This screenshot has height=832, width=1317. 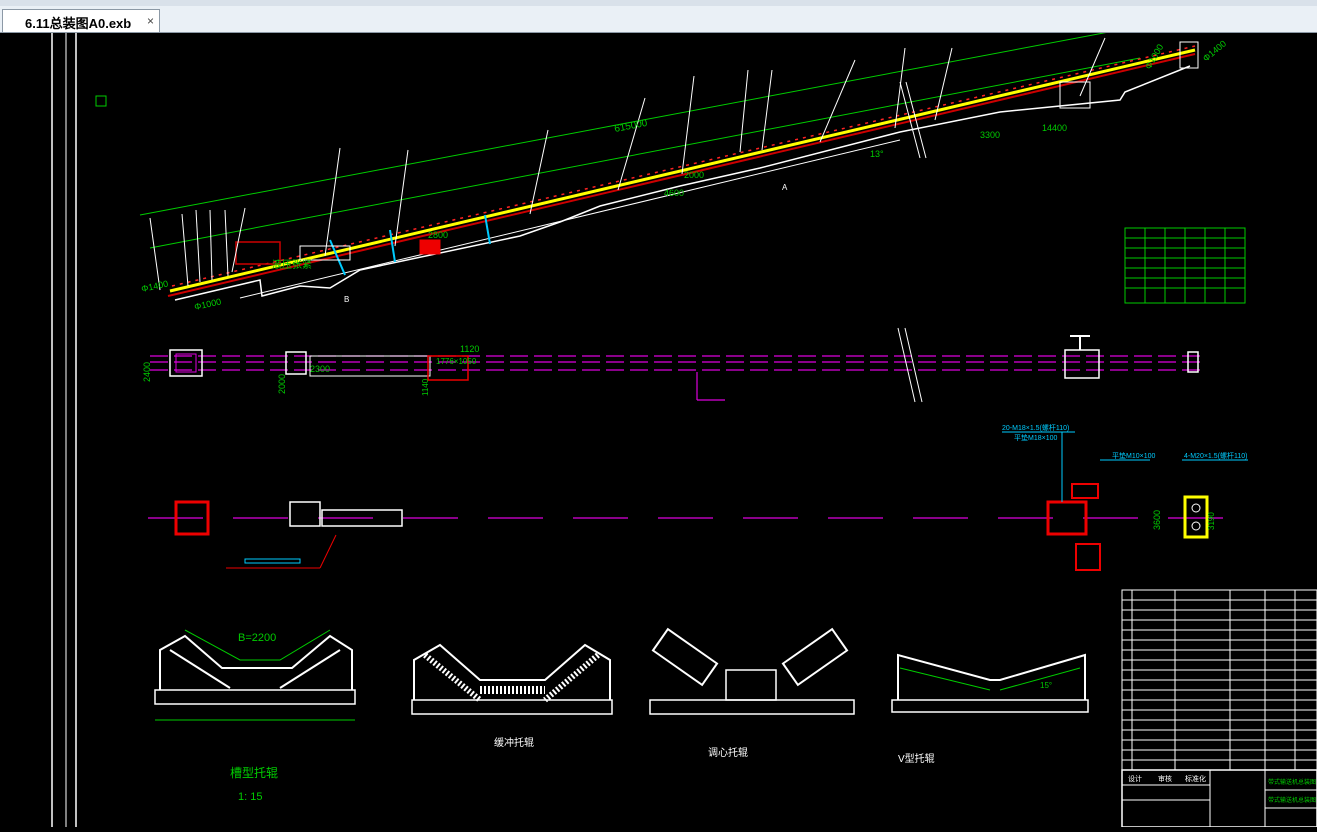 I want to click on trough-idler-title: 槽型托辊, so click(x=254, y=773).